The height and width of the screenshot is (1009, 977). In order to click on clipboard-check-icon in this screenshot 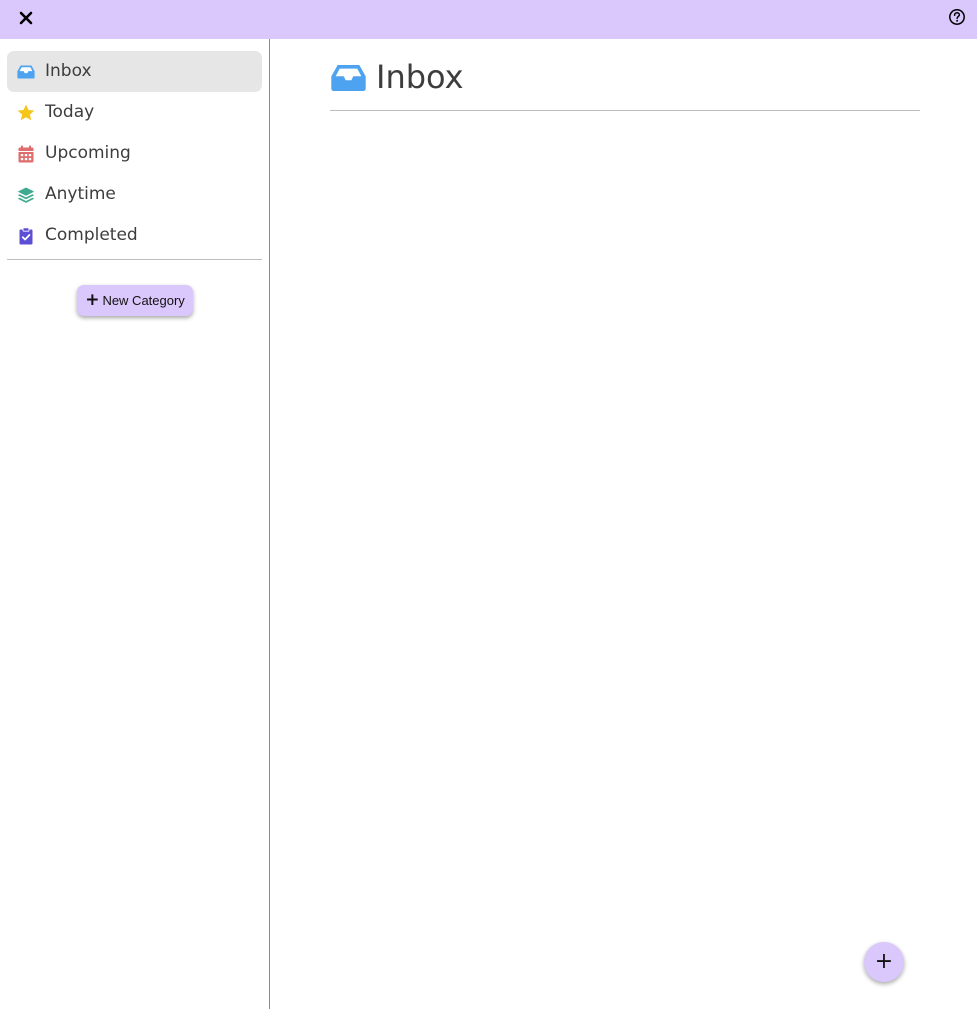, I will do `click(26, 236)`.